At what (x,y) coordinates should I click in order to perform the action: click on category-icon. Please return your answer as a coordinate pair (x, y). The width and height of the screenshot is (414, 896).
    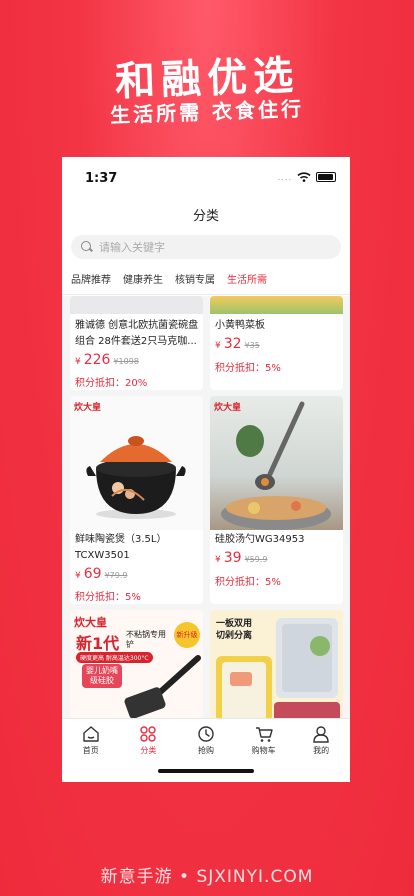
    Looking at the image, I should click on (148, 734).